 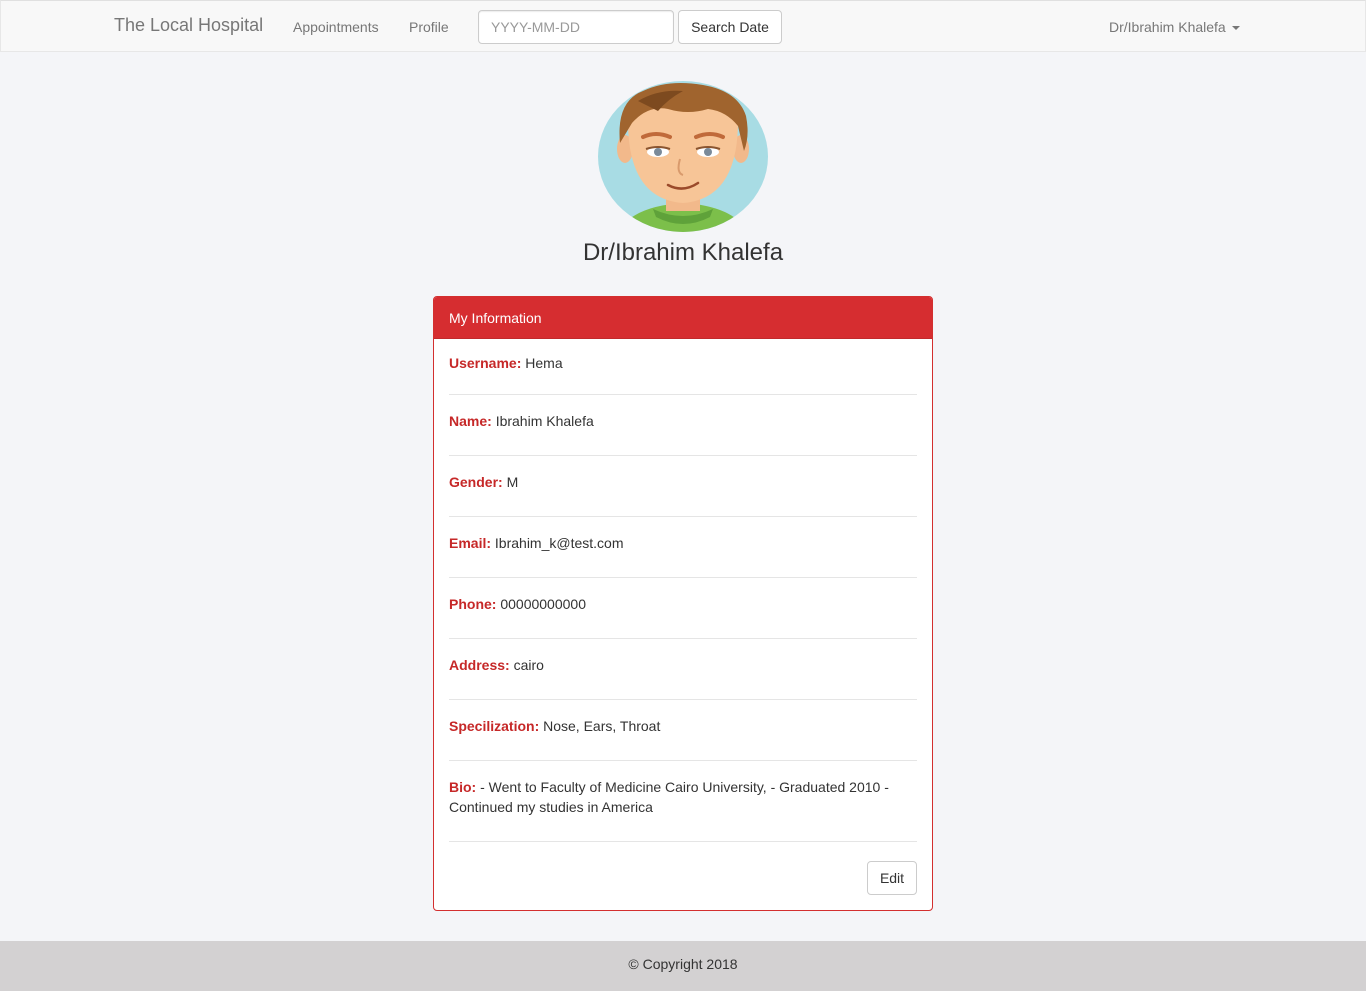 What do you see at coordinates (683, 156) in the screenshot?
I see `doctor-avatar-icon` at bounding box center [683, 156].